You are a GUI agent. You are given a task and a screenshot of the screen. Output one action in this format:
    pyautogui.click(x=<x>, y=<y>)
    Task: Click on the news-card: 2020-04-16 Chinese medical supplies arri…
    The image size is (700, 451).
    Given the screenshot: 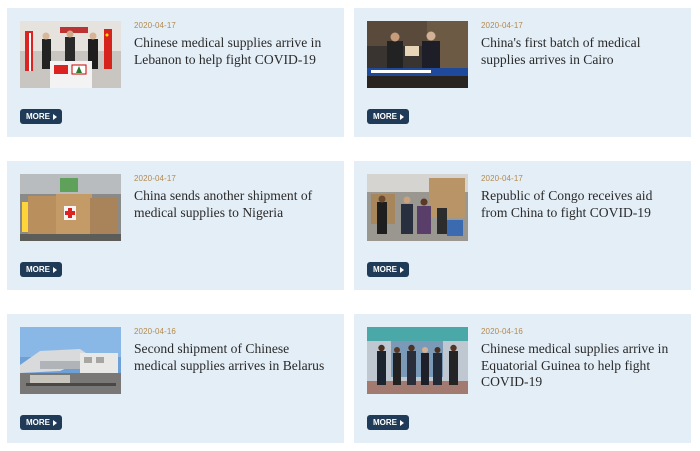 What is the action you would take?
    pyautogui.click(x=522, y=378)
    